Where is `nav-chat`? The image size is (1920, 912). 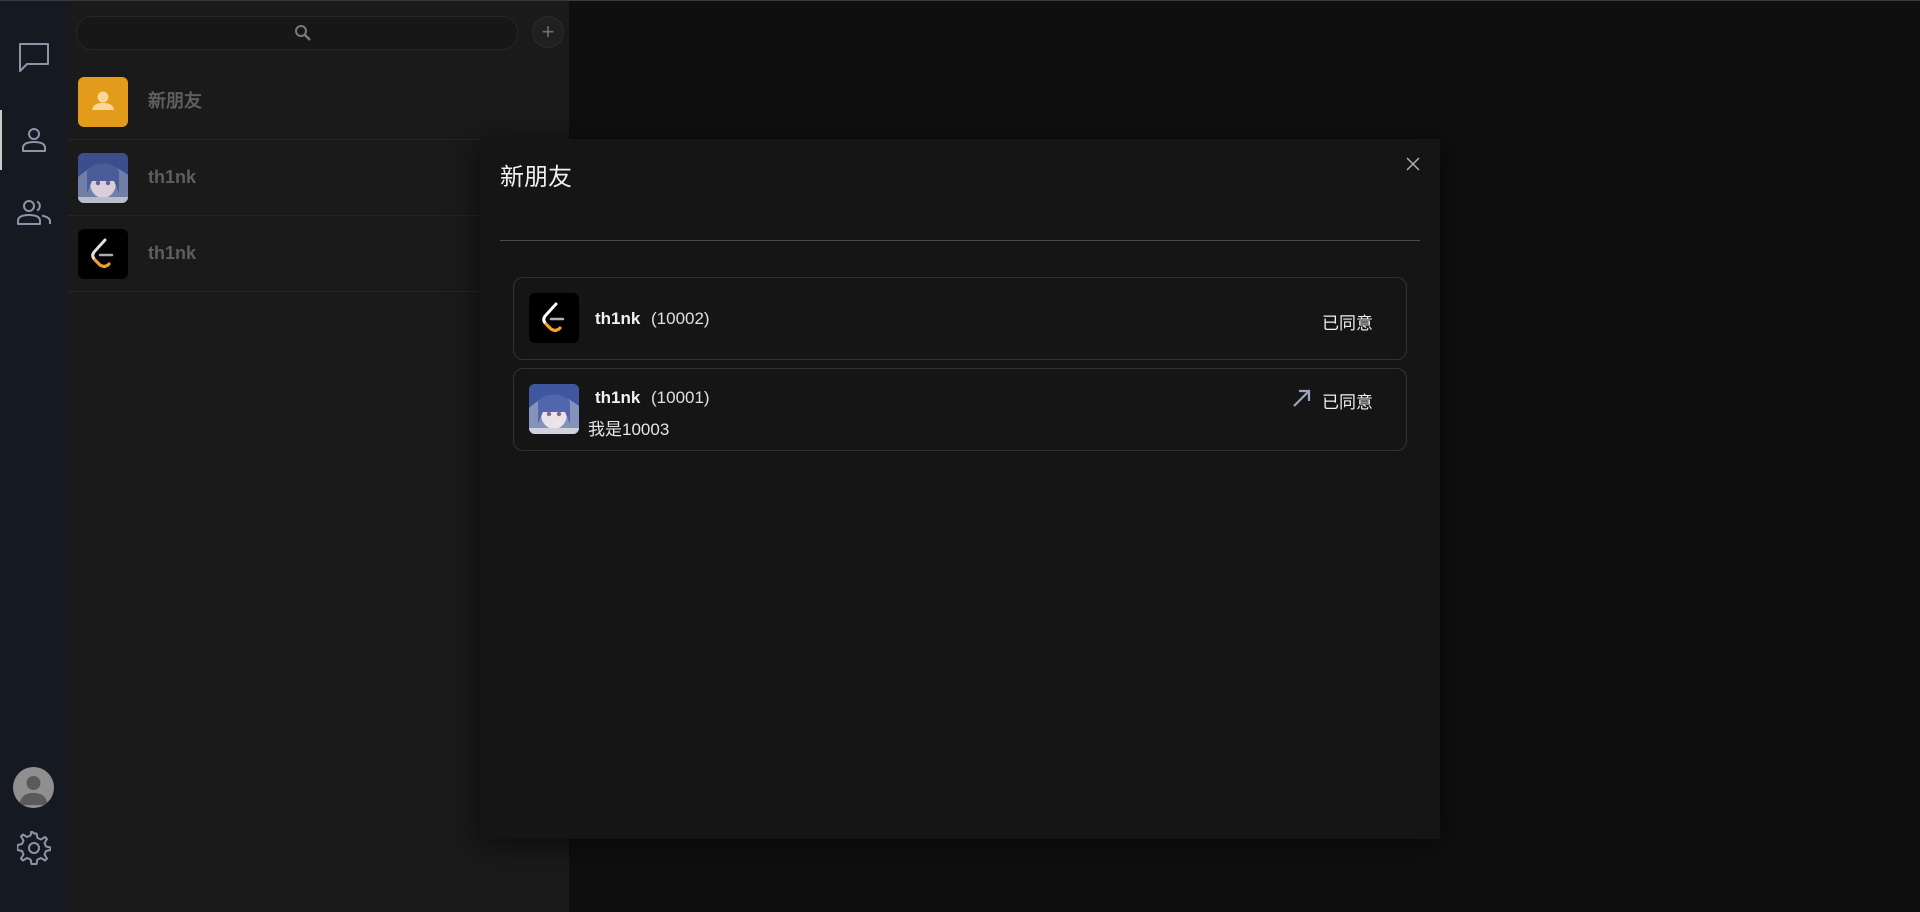
nav-chat is located at coordinates (33, 57).